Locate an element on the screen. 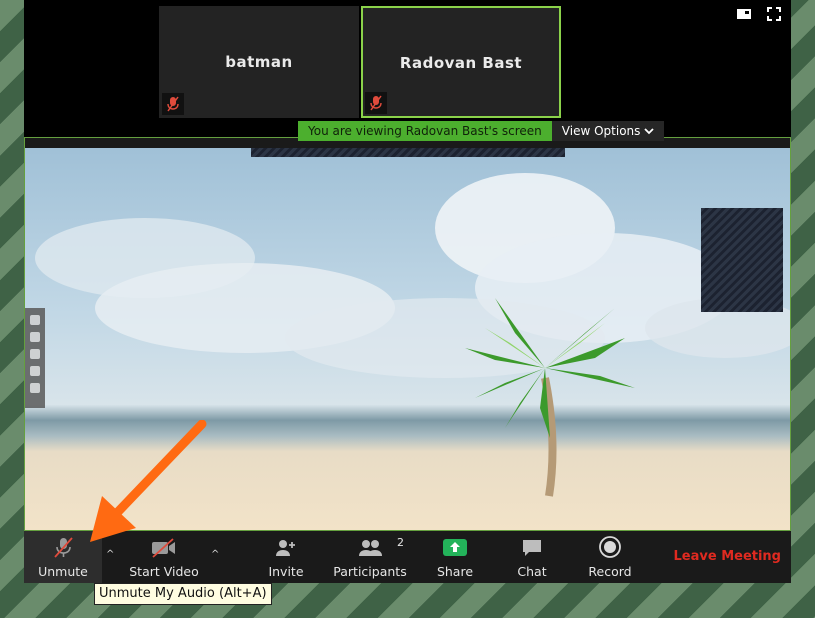 The width and height of the screenshot is (815, 618). view-options-button: View Options is located at coordinates (608, 131).